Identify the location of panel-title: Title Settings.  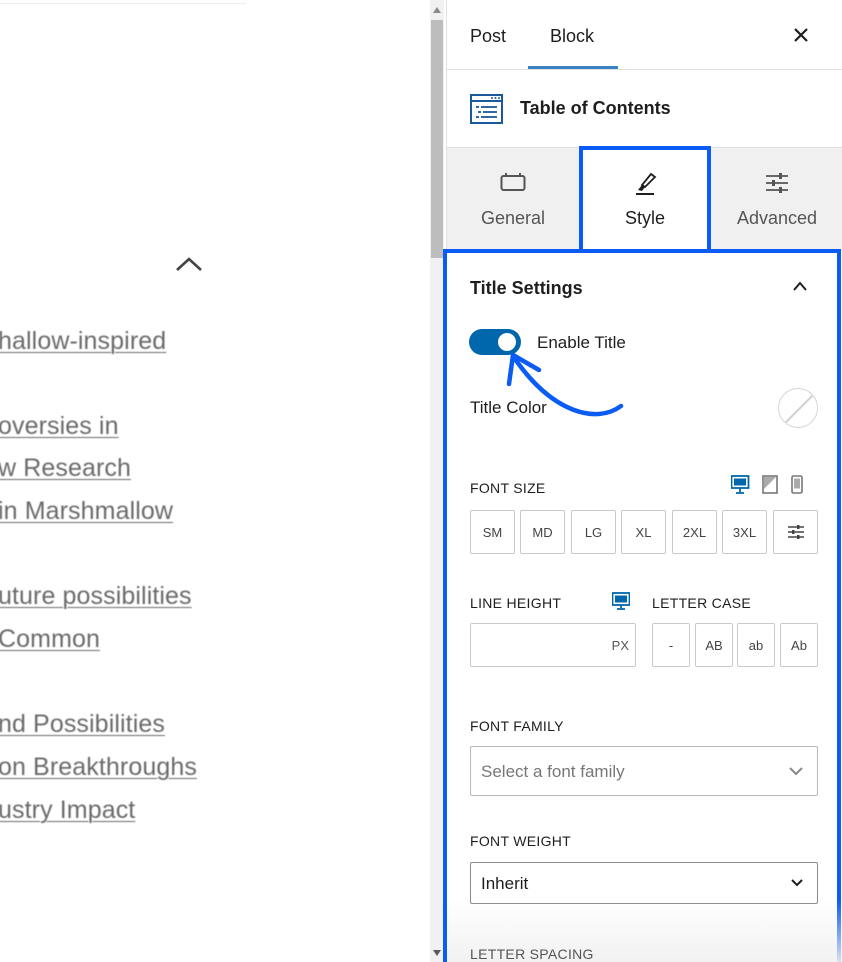
(526, 288).